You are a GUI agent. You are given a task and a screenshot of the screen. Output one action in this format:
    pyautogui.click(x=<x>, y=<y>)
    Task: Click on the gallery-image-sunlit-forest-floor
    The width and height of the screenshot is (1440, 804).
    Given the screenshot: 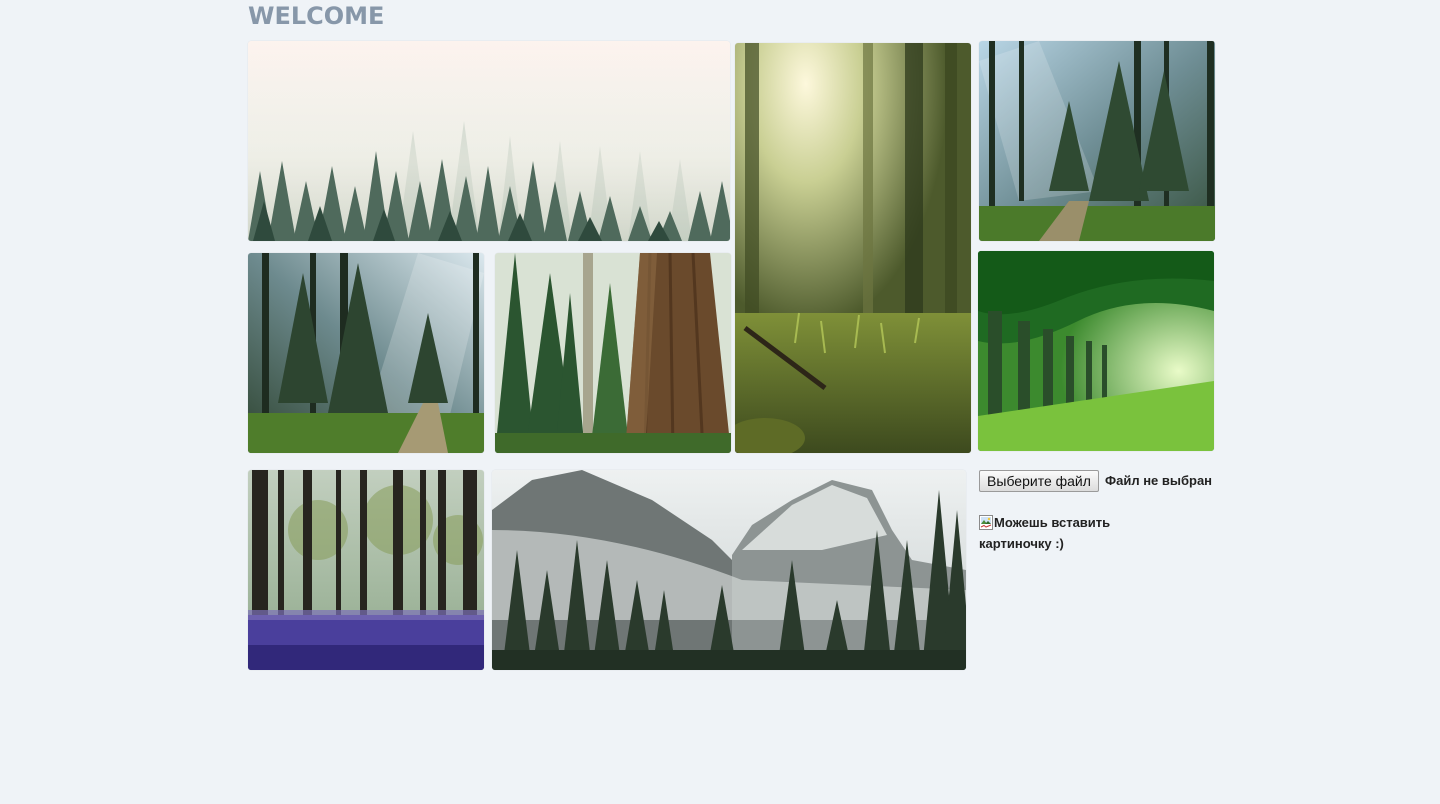 What is the action you would take?
    pyautogui.click(x=853, y=248)
    